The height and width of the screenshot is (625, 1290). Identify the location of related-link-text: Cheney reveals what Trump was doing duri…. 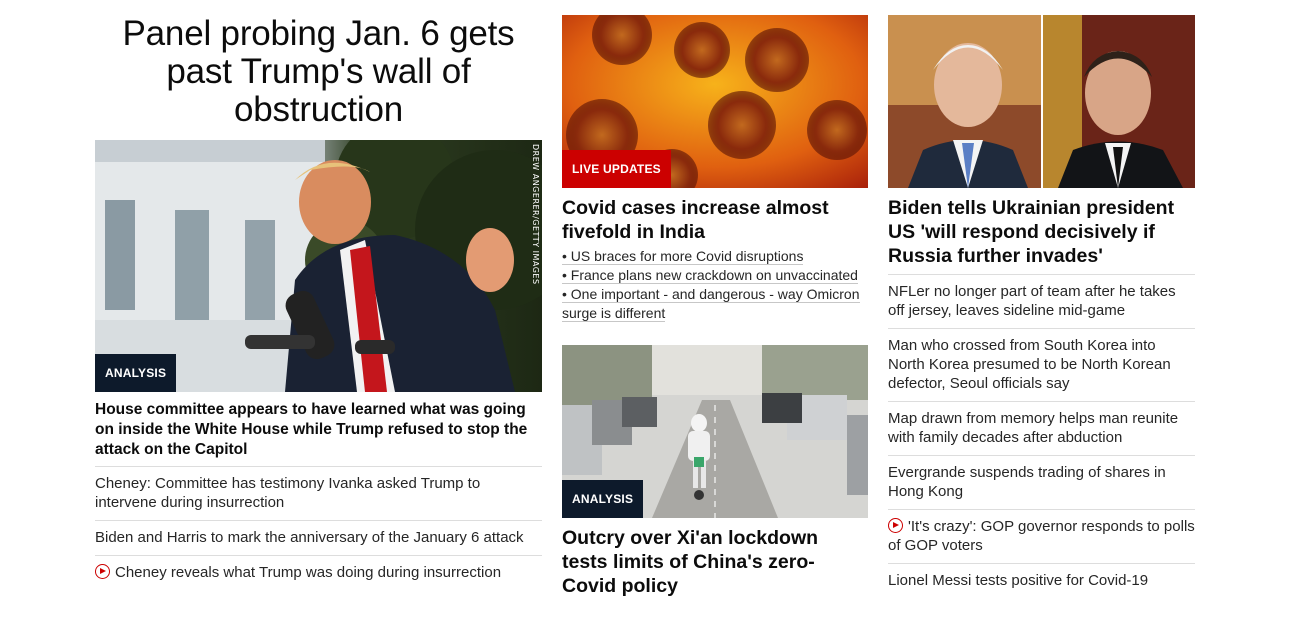
(308, 572).